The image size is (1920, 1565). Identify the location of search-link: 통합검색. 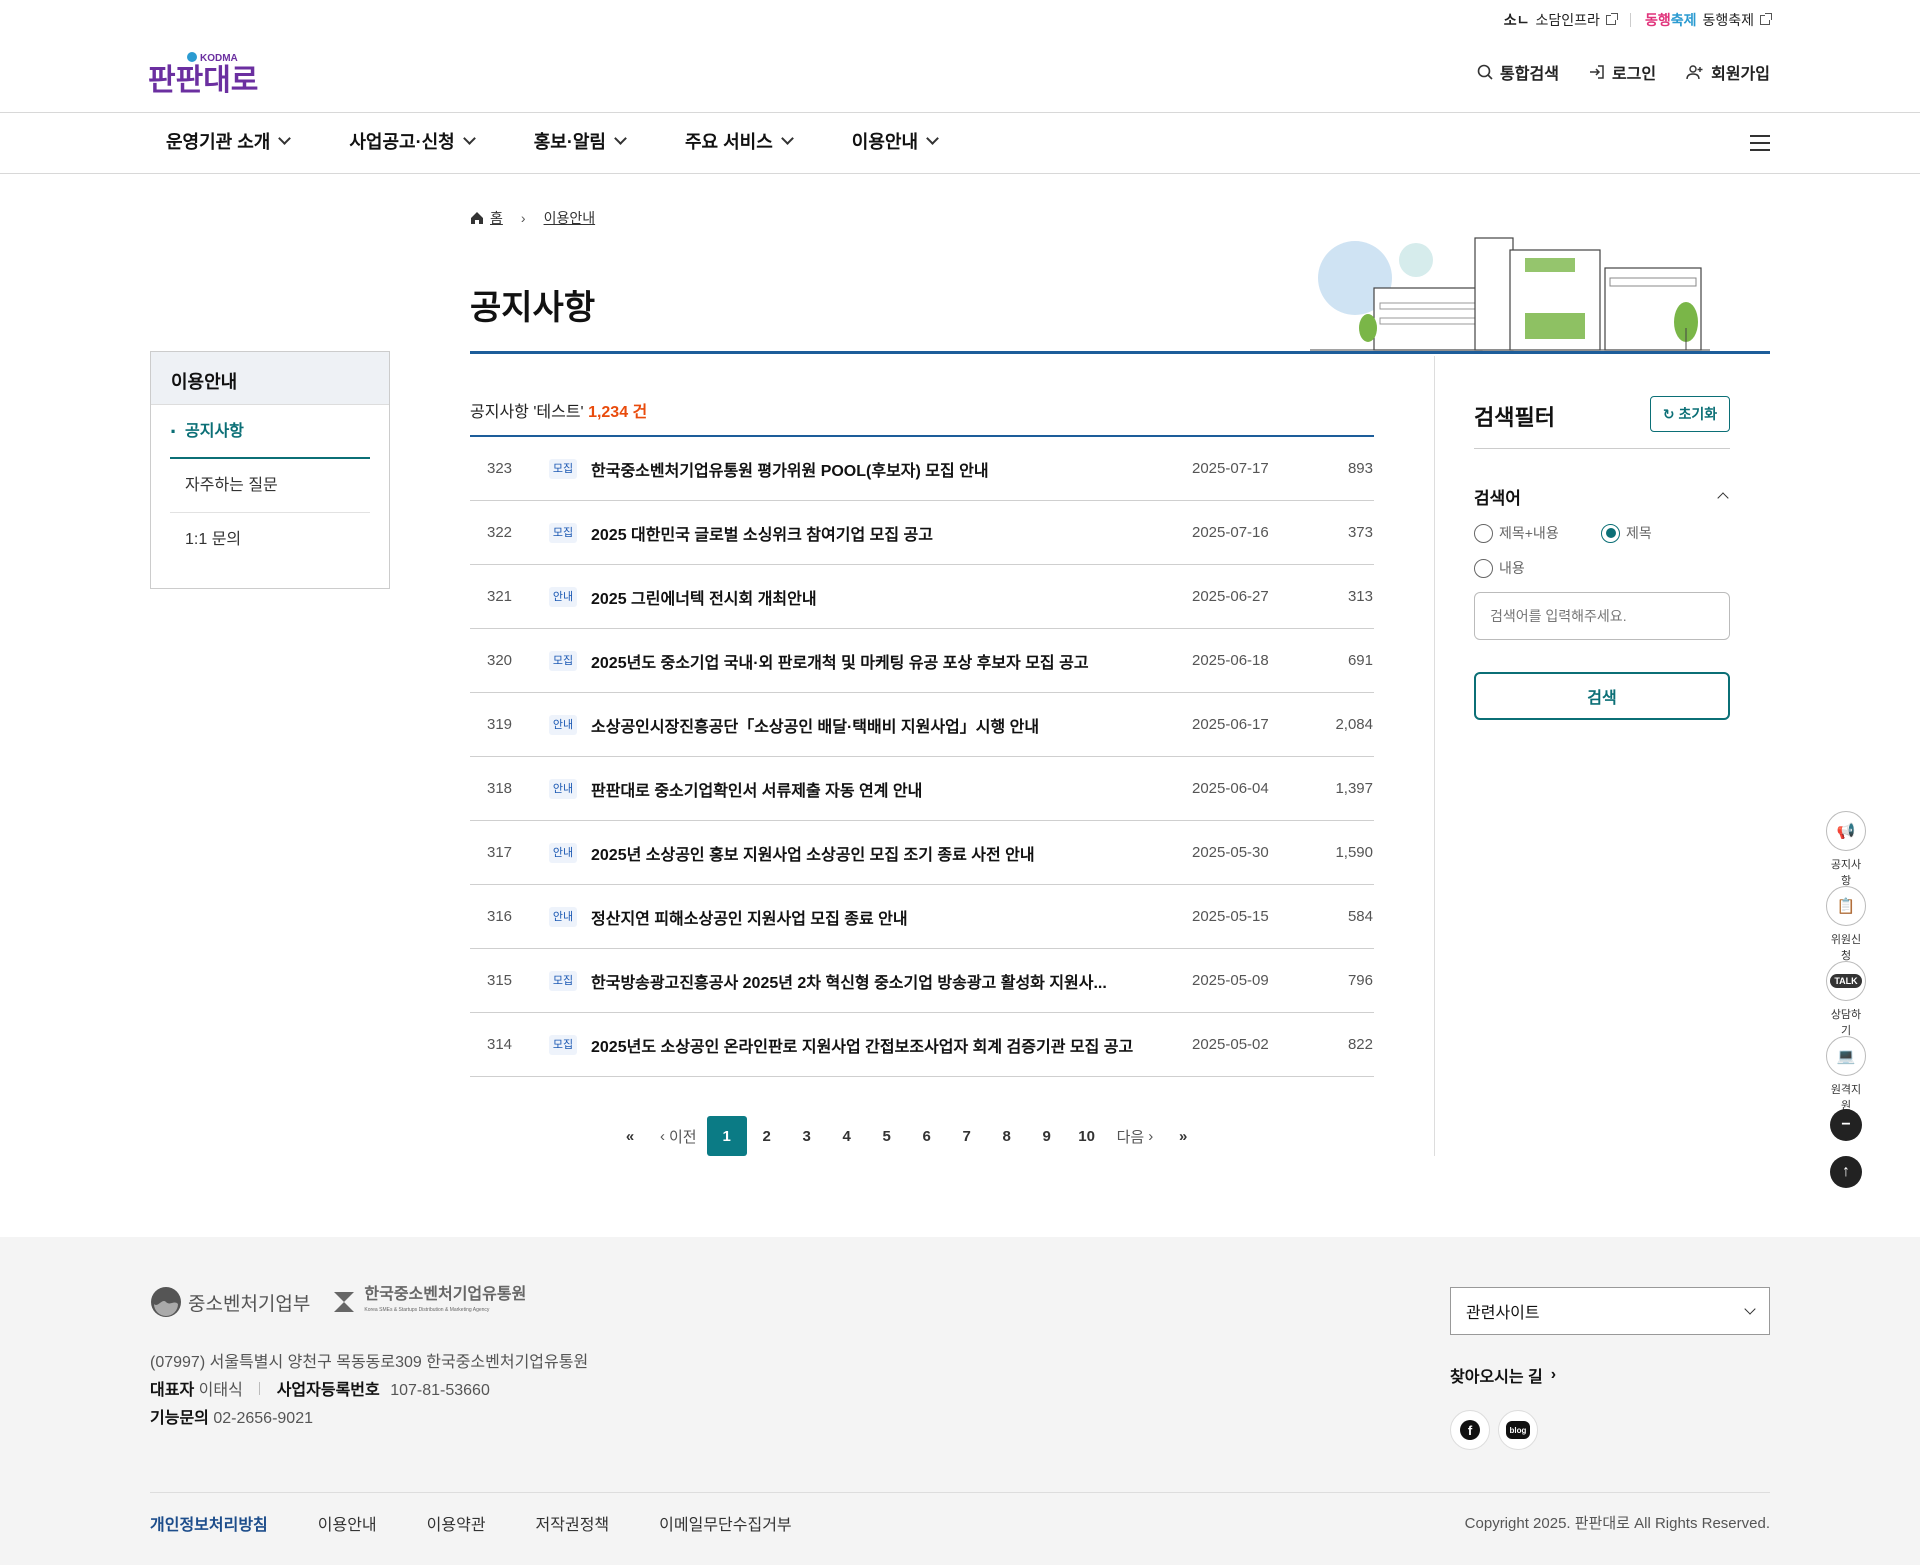
(1518, 72).